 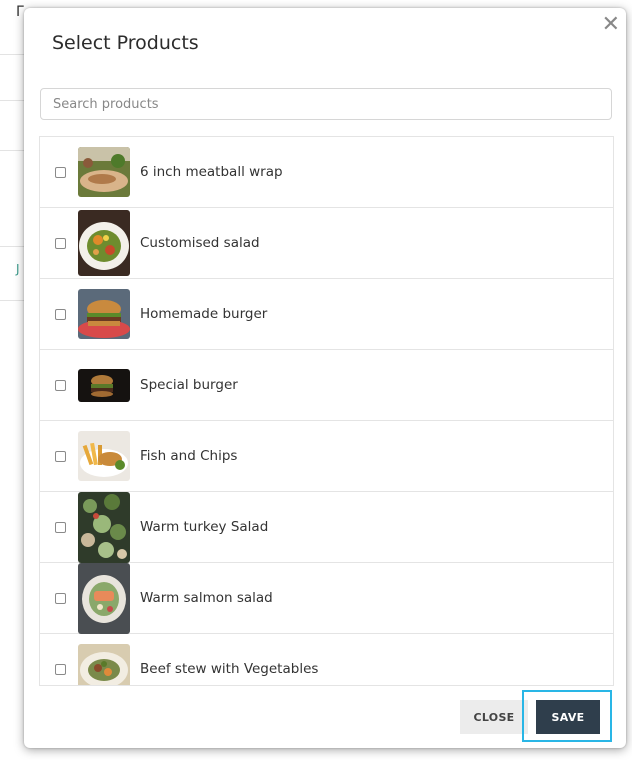 I want to click on beef-stew-photo-image, so click(x=104, y=664).